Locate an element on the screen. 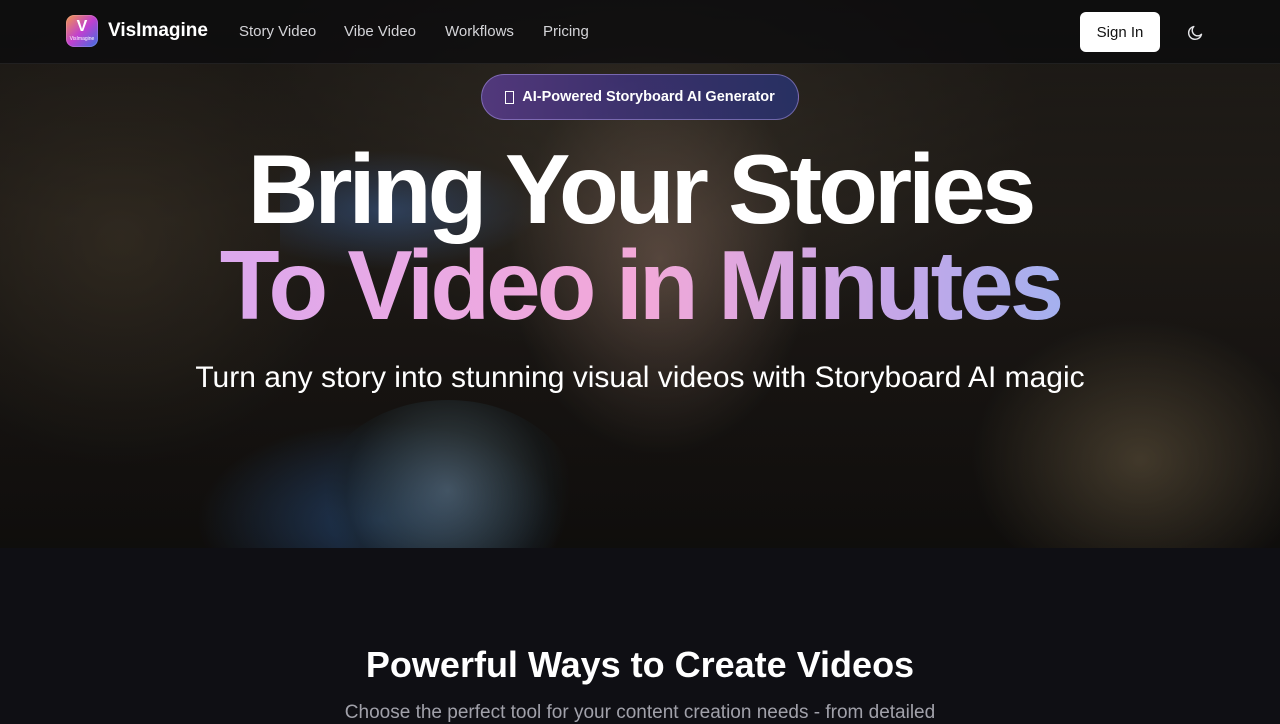 This screenshot has width=1280, height=724. logo-letter: V is located at coordinates (82, 26).